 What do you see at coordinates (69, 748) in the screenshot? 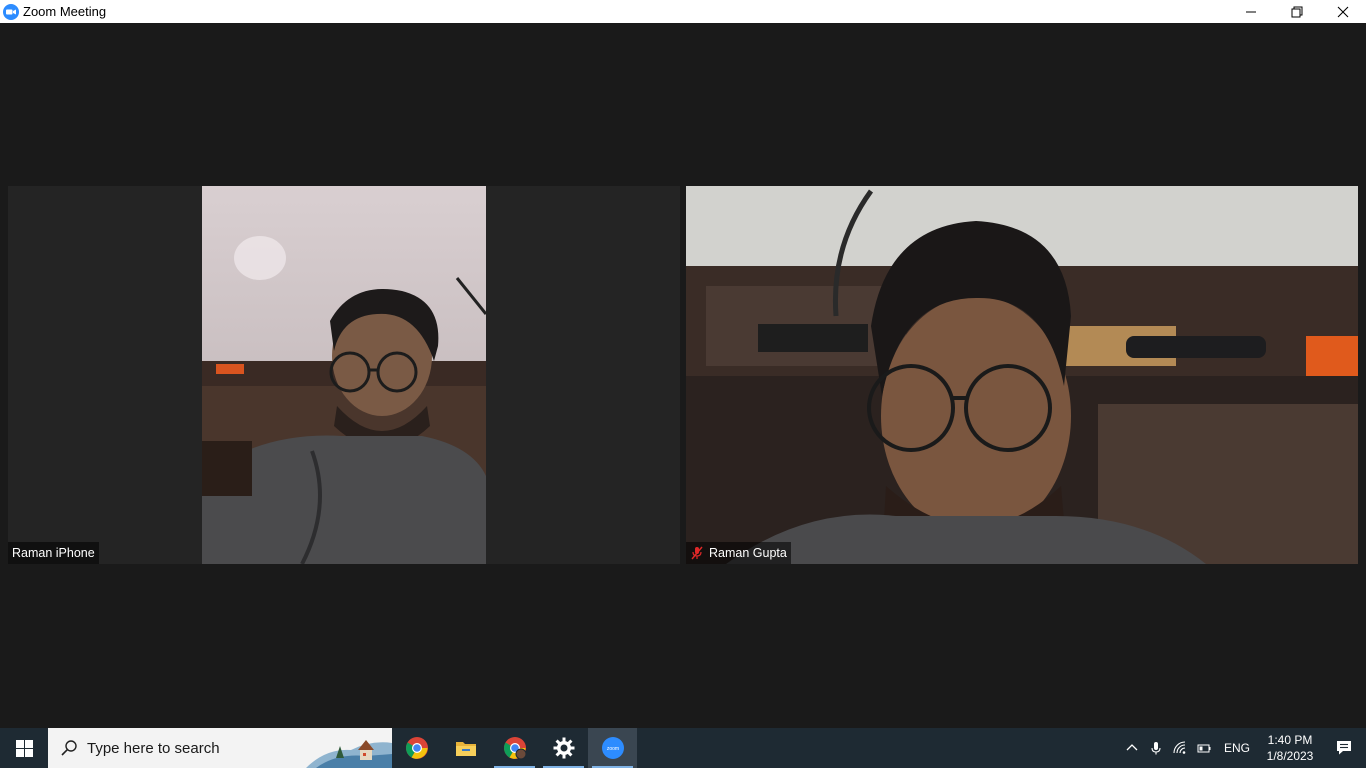
I see `search-icon` at bounding box center [69, 748].